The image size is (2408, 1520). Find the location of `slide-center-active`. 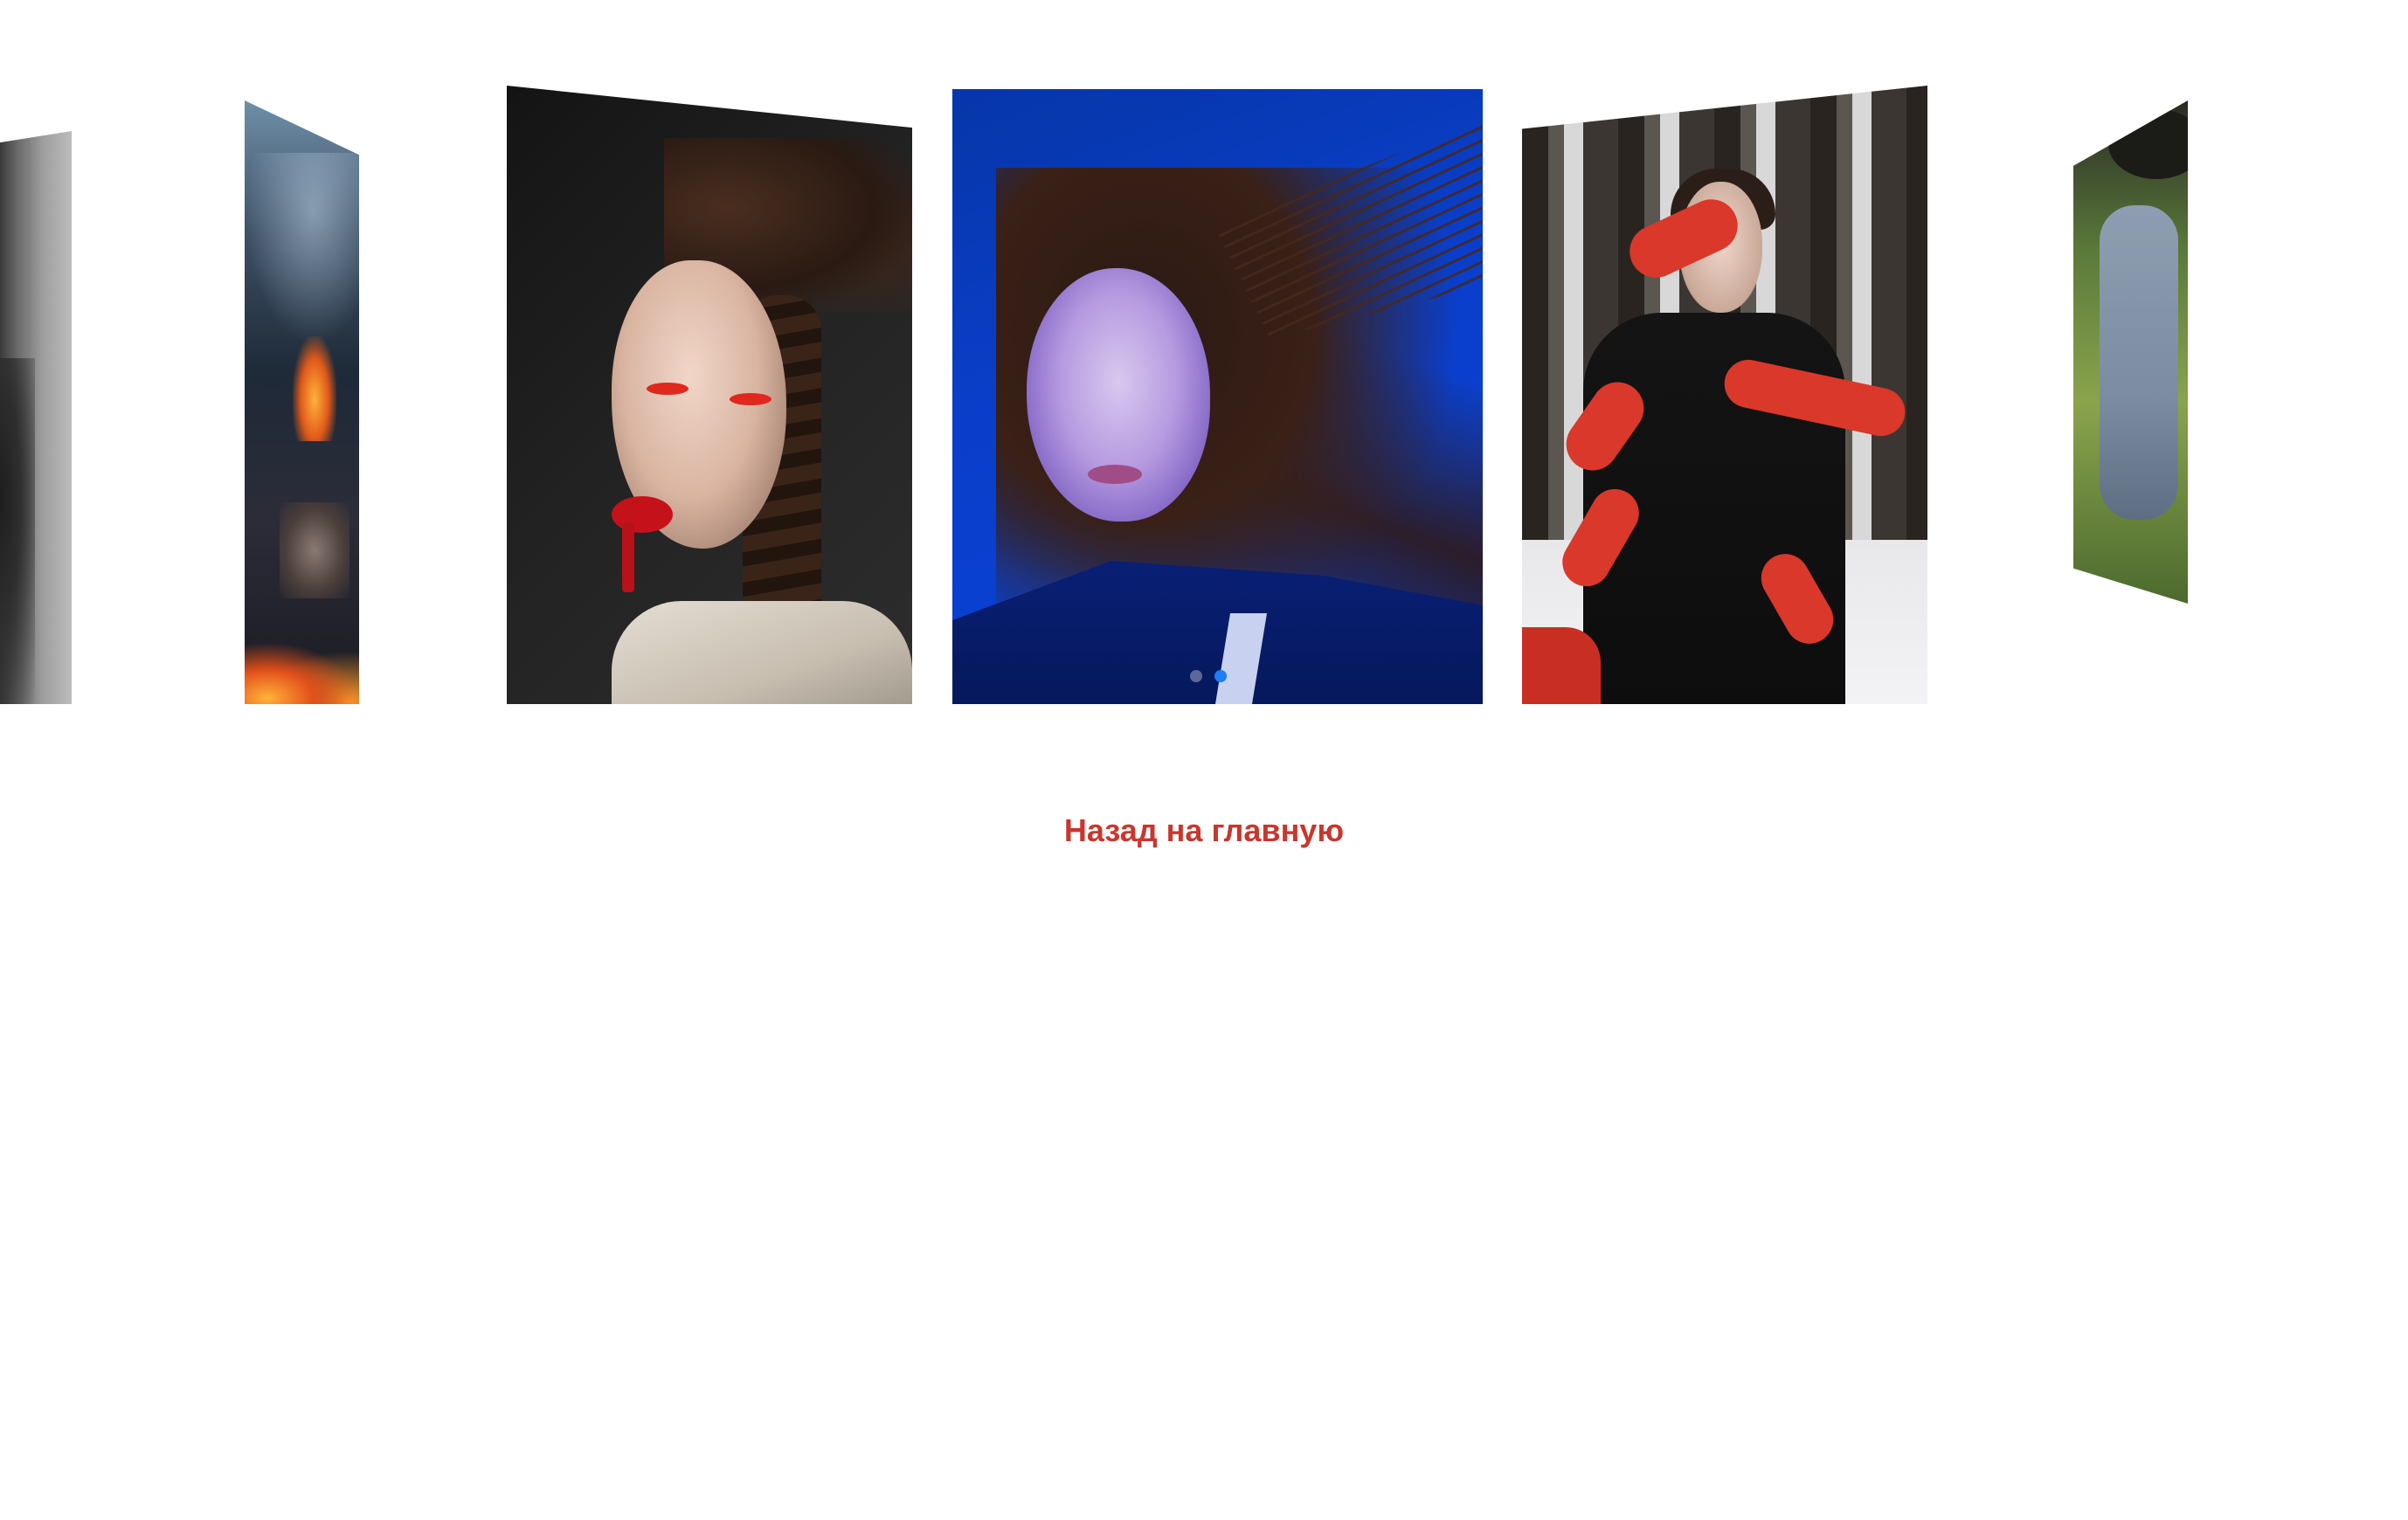

slide-center-active is located at coordinates (1217, 396).